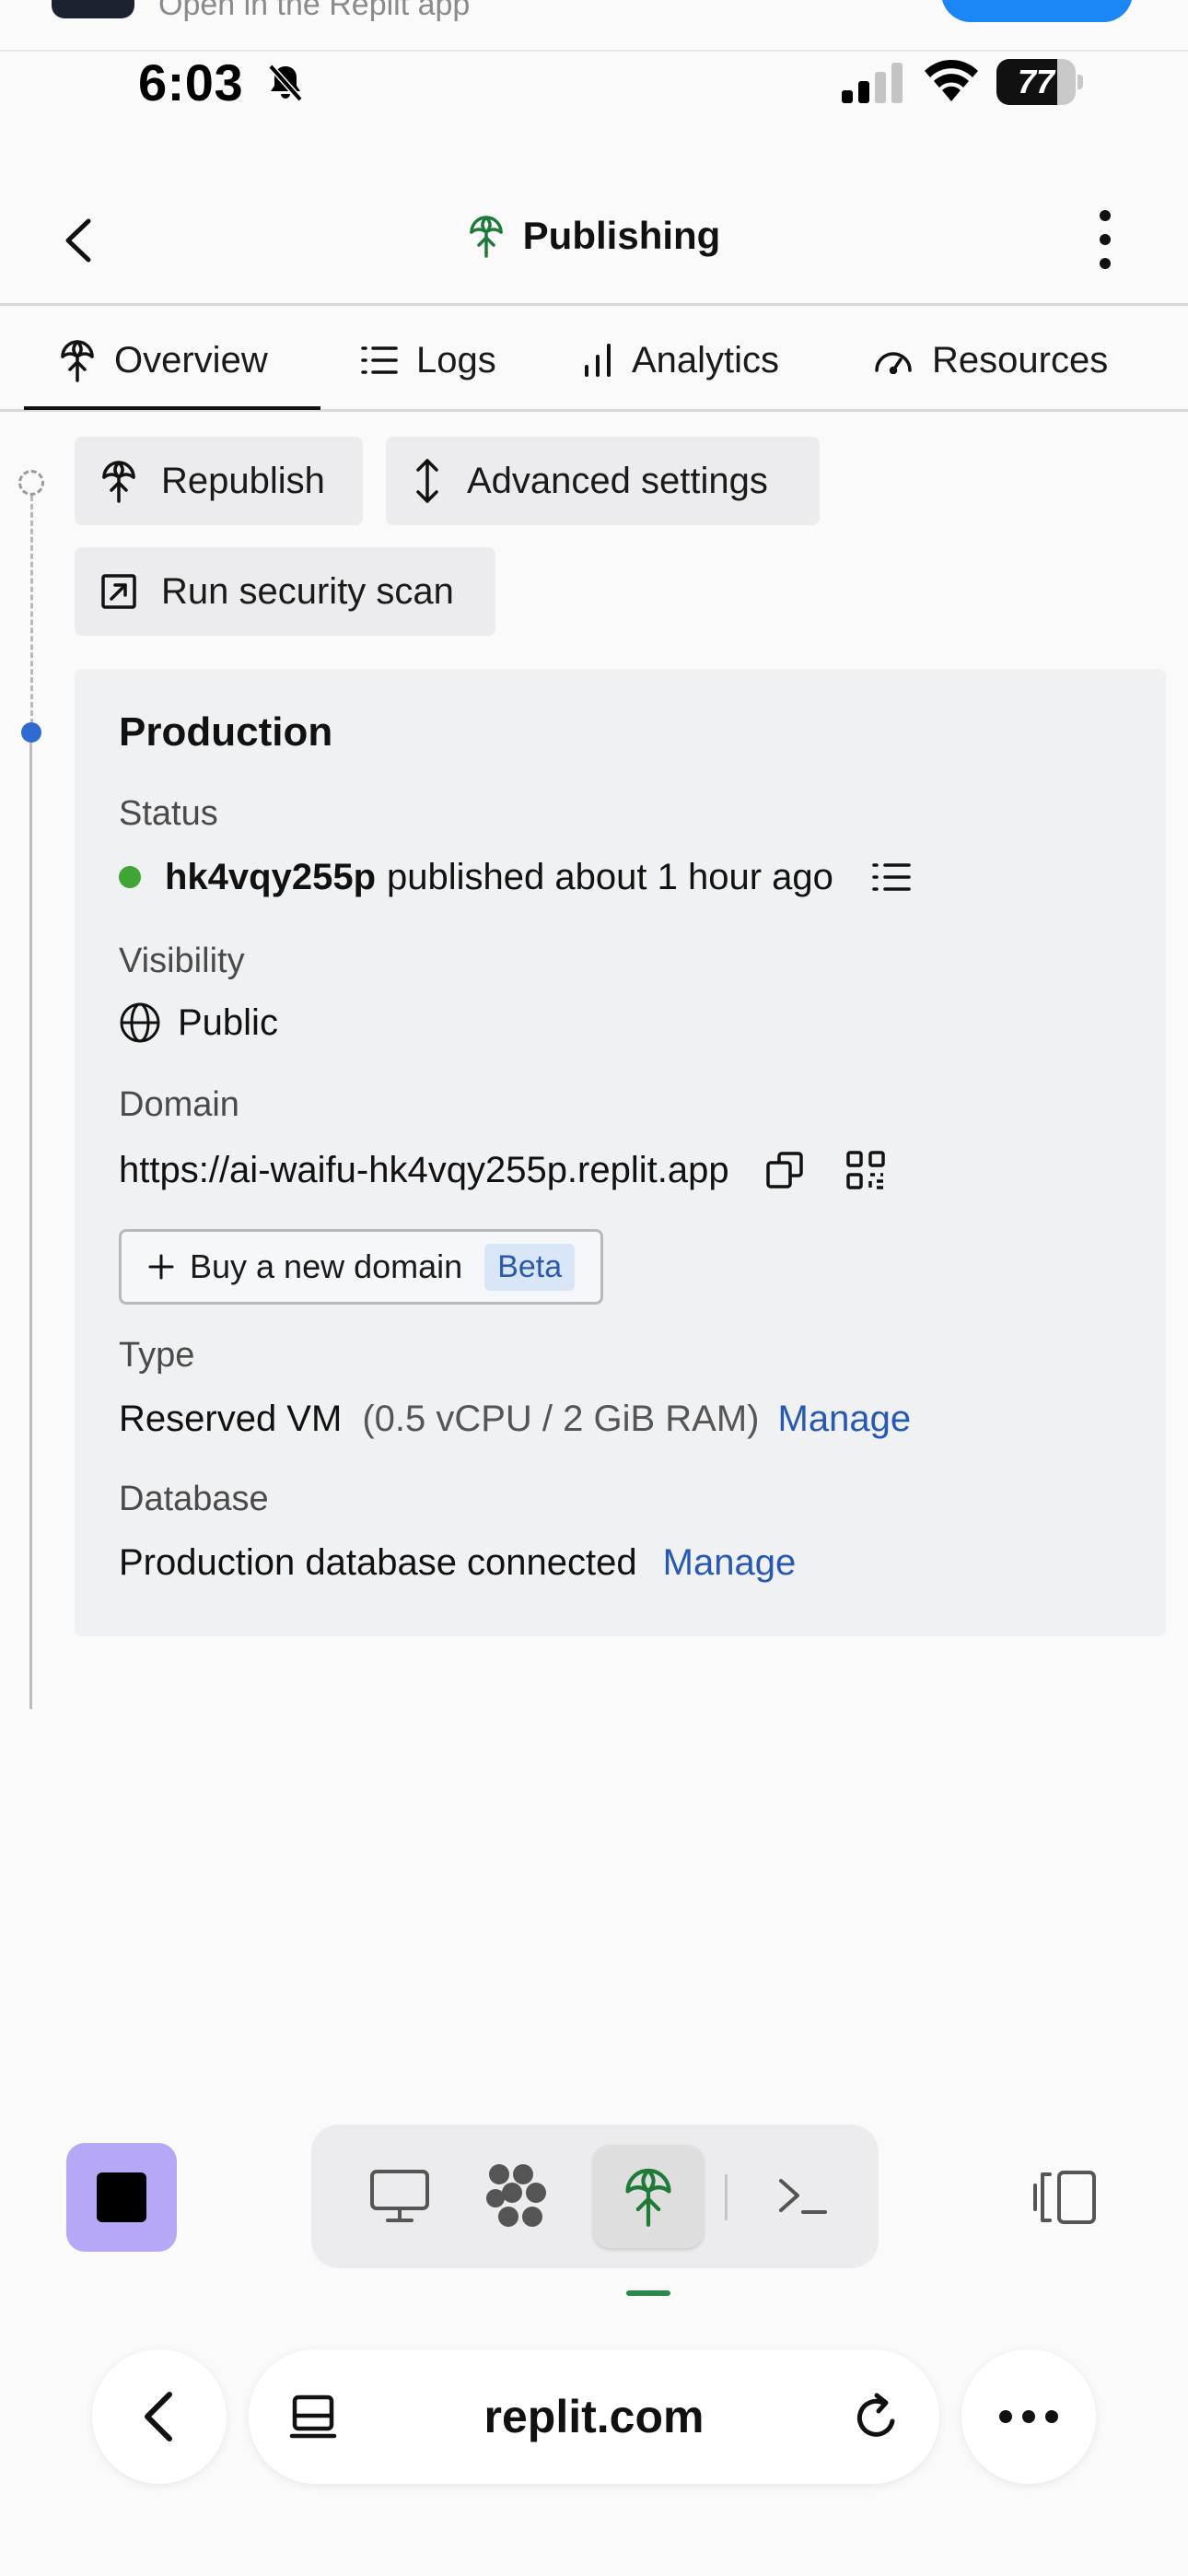  I want to click on monitor-icon, so click(399, 2196).